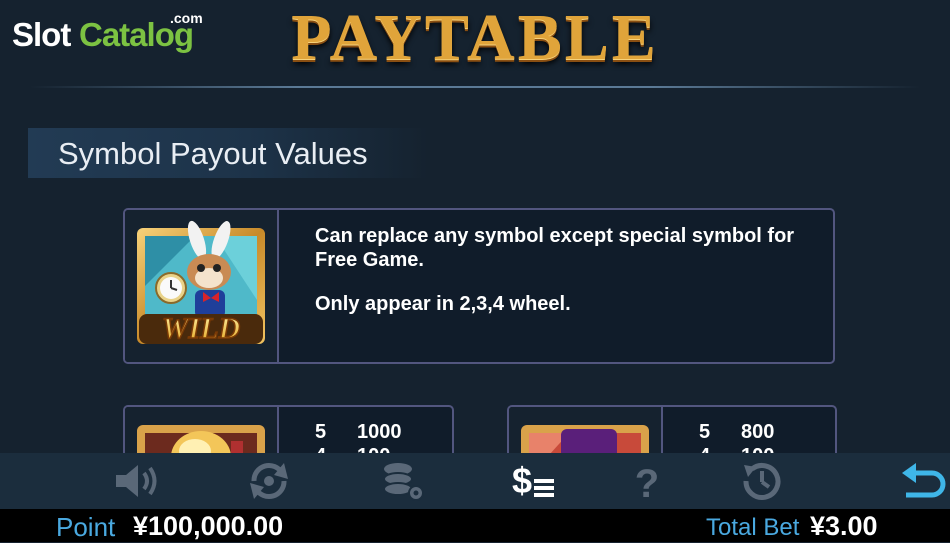 This screenshot has width=950, height=543. What do you see at coordinates (208, 526) in the screenshot?
I see `point-value: ¥100,000.00` at bounding box center [208, 526].